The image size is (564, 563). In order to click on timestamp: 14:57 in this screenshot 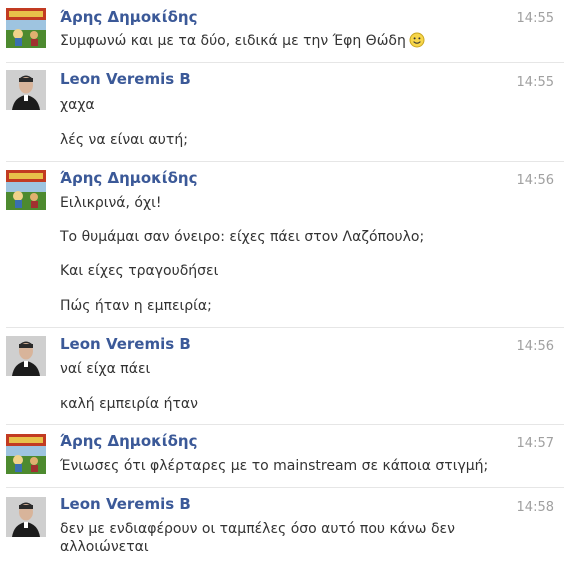, I will do `click(535, 443)`.